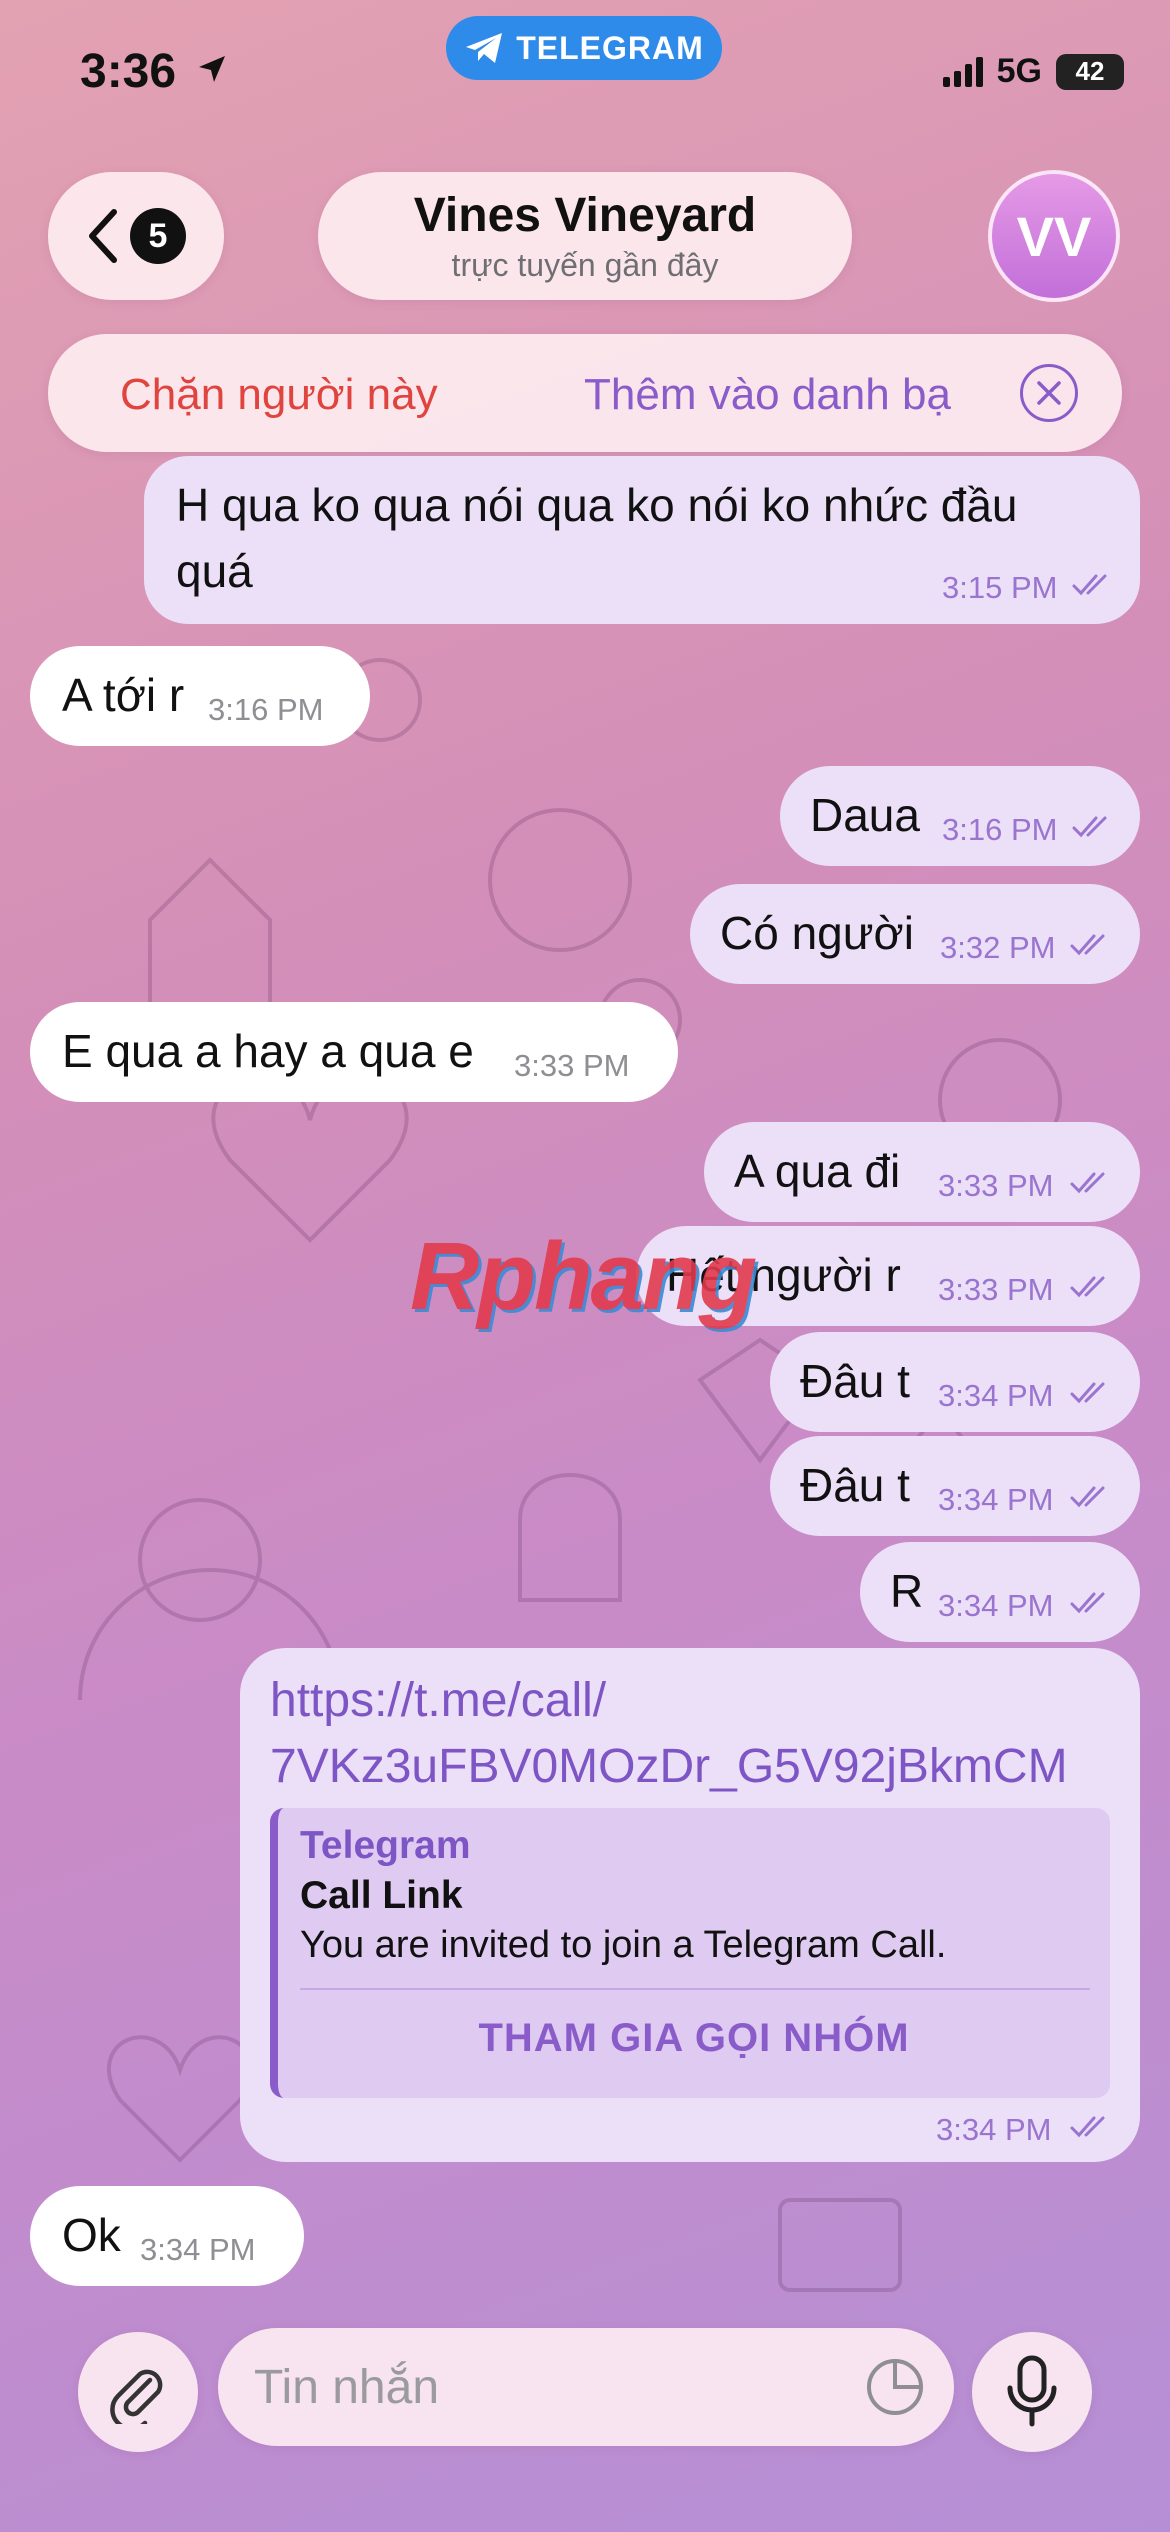 This screenshot has height=2532, width=1170. I want to click on battery-level: 42, so click(1090, 71).